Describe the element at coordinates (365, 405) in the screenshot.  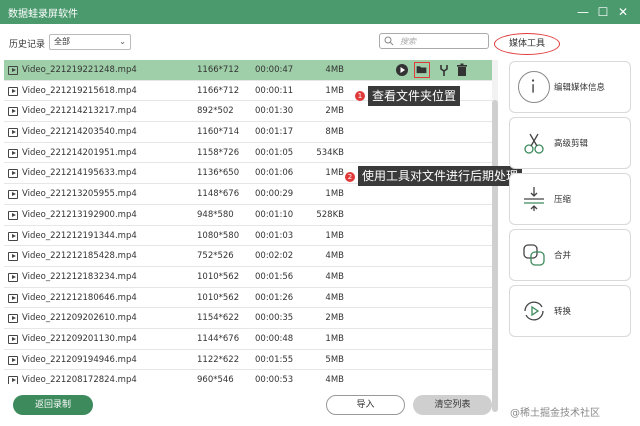
I see `import-button: 导入` at that location.